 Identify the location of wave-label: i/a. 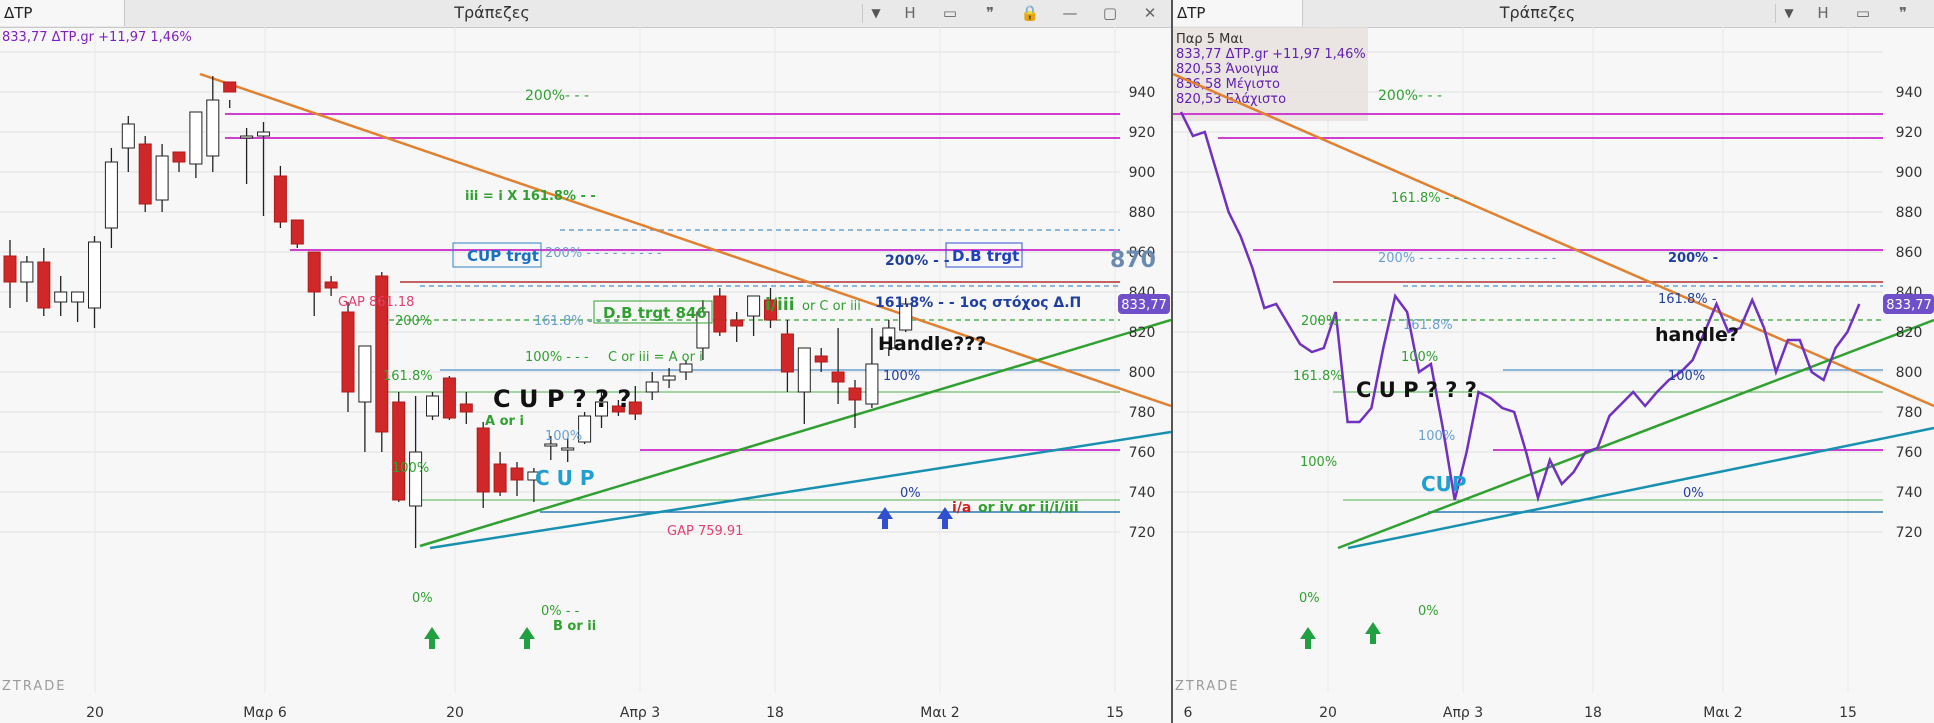
(961, 508).